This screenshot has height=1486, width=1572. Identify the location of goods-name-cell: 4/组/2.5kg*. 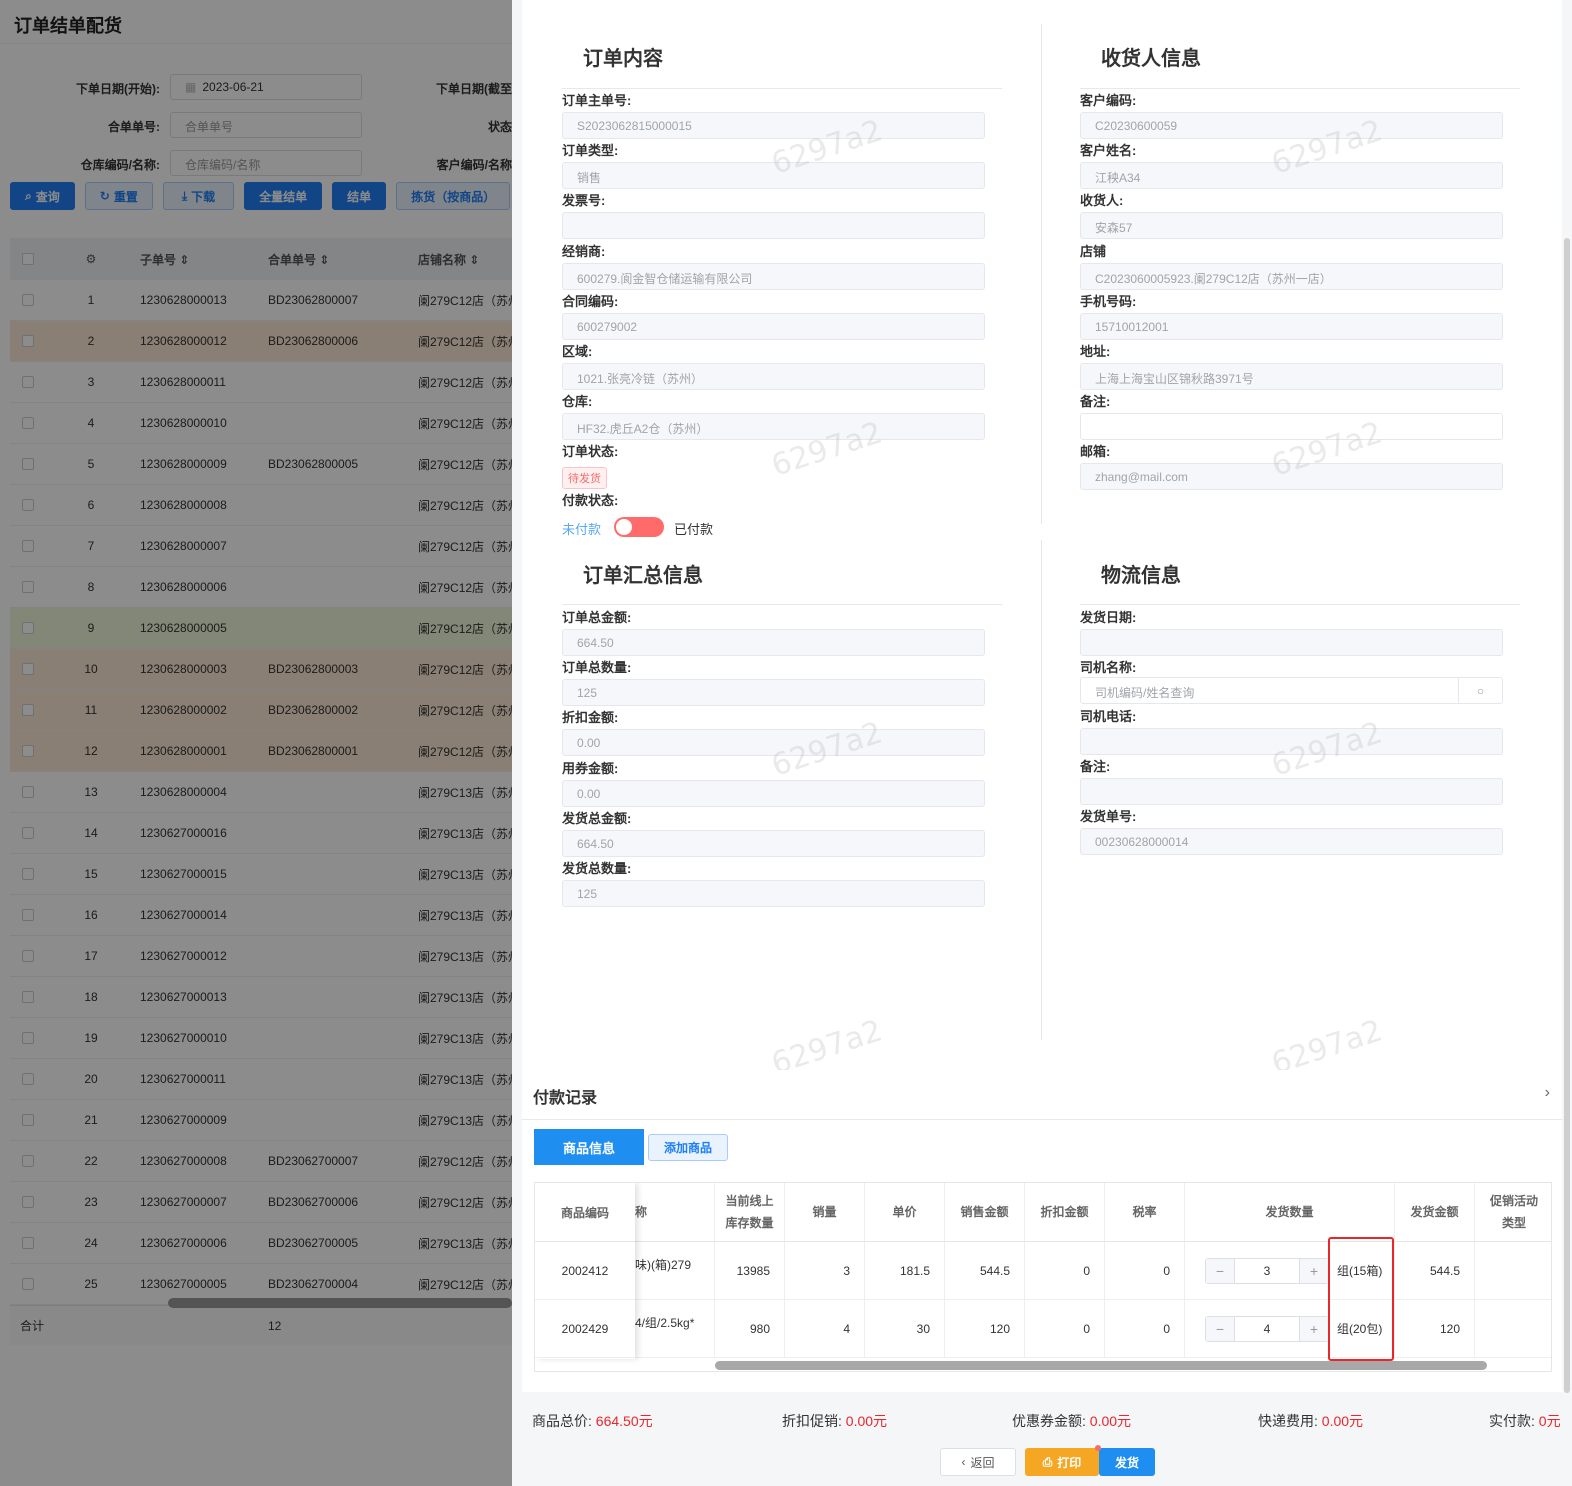
(675, 1328).